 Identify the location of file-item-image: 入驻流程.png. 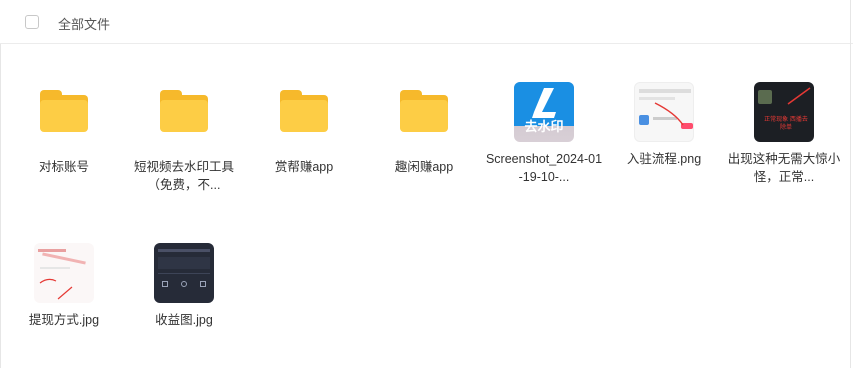
(664, 125).